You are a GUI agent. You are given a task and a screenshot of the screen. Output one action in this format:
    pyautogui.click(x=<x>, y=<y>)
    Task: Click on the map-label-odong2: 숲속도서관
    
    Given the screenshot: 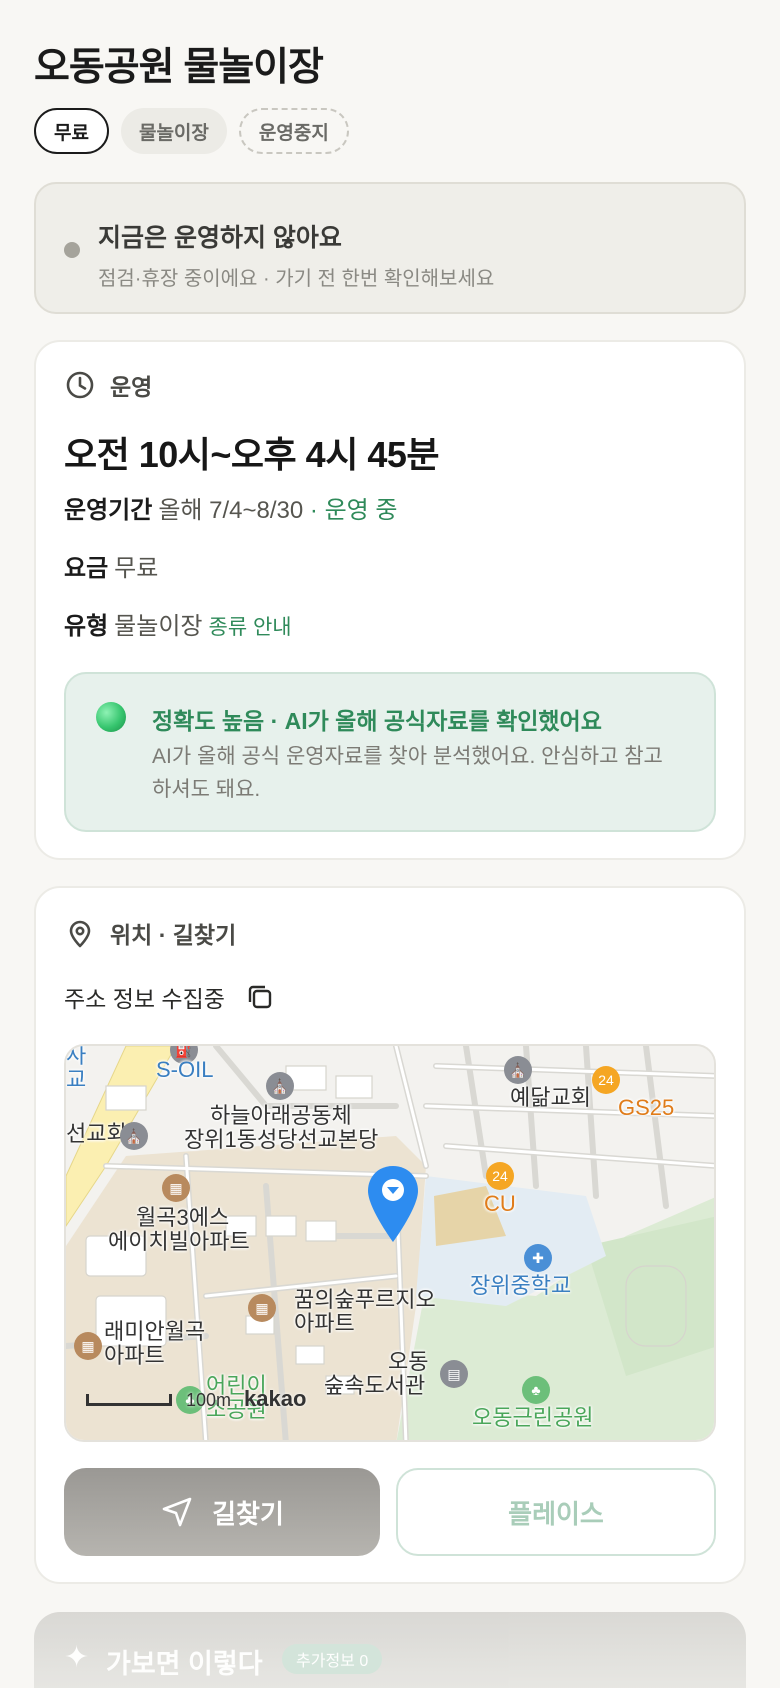 What is the action you would take?
    pyautogui.click(x=375, y=1385)
    